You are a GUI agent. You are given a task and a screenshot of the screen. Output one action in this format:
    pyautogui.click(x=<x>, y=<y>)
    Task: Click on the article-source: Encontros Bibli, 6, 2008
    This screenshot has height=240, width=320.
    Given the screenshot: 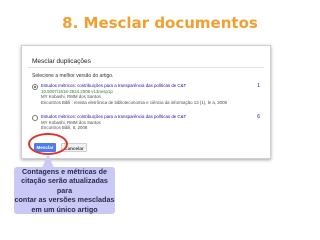 What is the action you would take?
    pyautogui.click(x=64, y=128)
    